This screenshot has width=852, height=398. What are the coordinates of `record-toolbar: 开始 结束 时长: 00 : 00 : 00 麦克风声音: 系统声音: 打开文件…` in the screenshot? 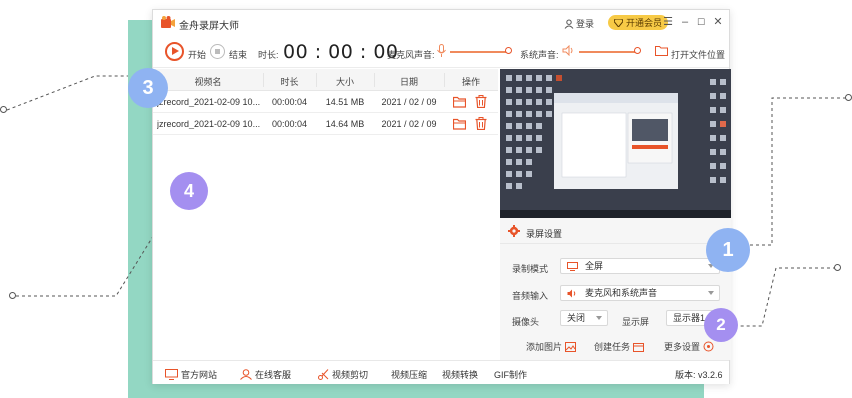 It's located at (441, 52).